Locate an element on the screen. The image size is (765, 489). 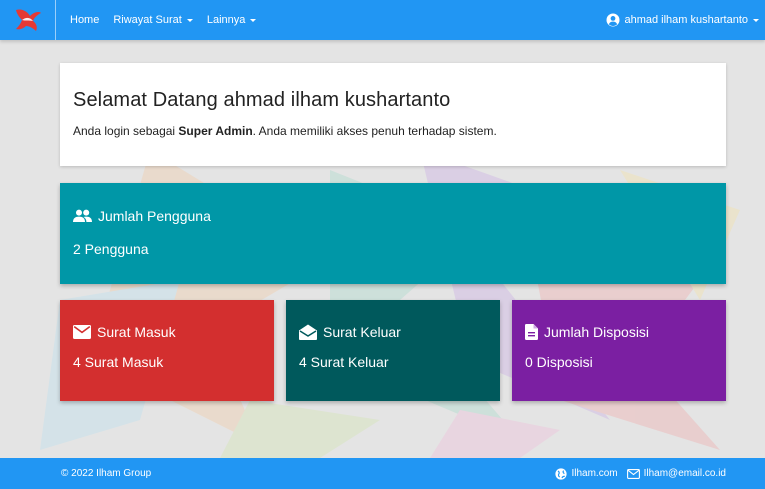
user-circle-icon is located at coordinates (613, 20).